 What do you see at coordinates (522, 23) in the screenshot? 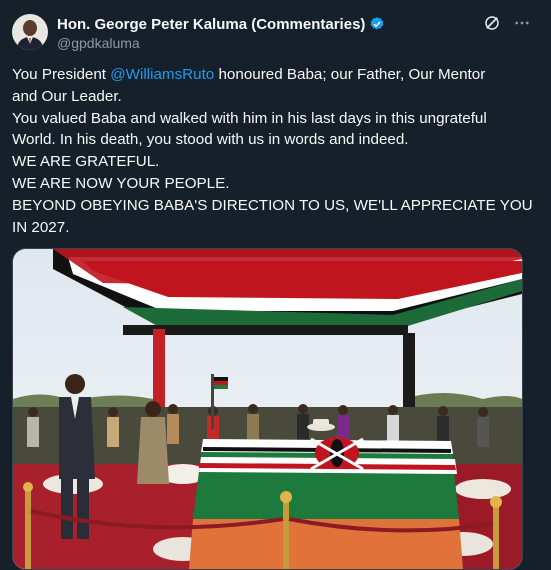
I see `more-options-icon` at bounding box center [522, 23].